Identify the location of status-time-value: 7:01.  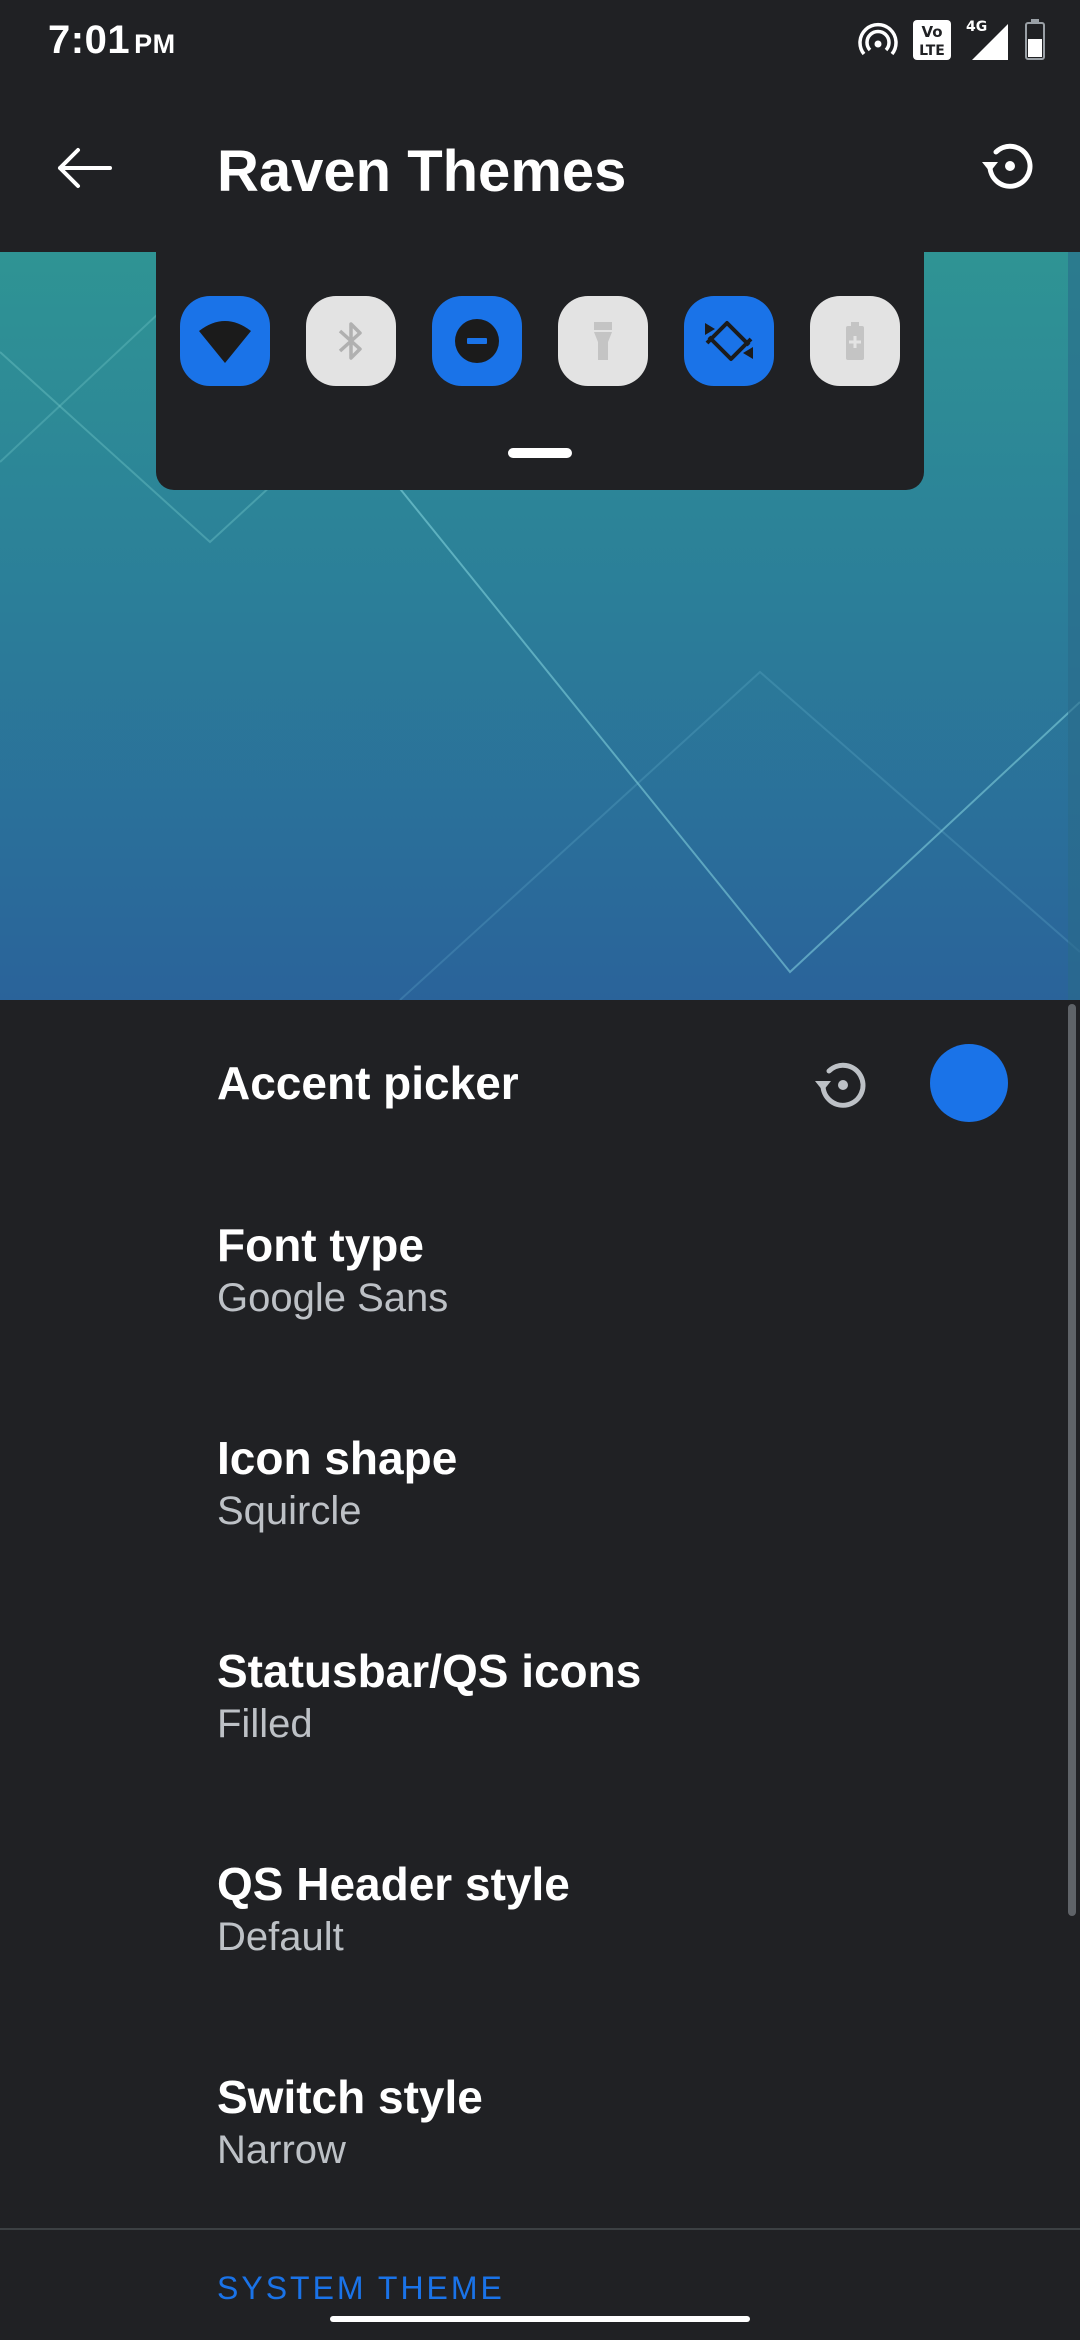
(89, 40).